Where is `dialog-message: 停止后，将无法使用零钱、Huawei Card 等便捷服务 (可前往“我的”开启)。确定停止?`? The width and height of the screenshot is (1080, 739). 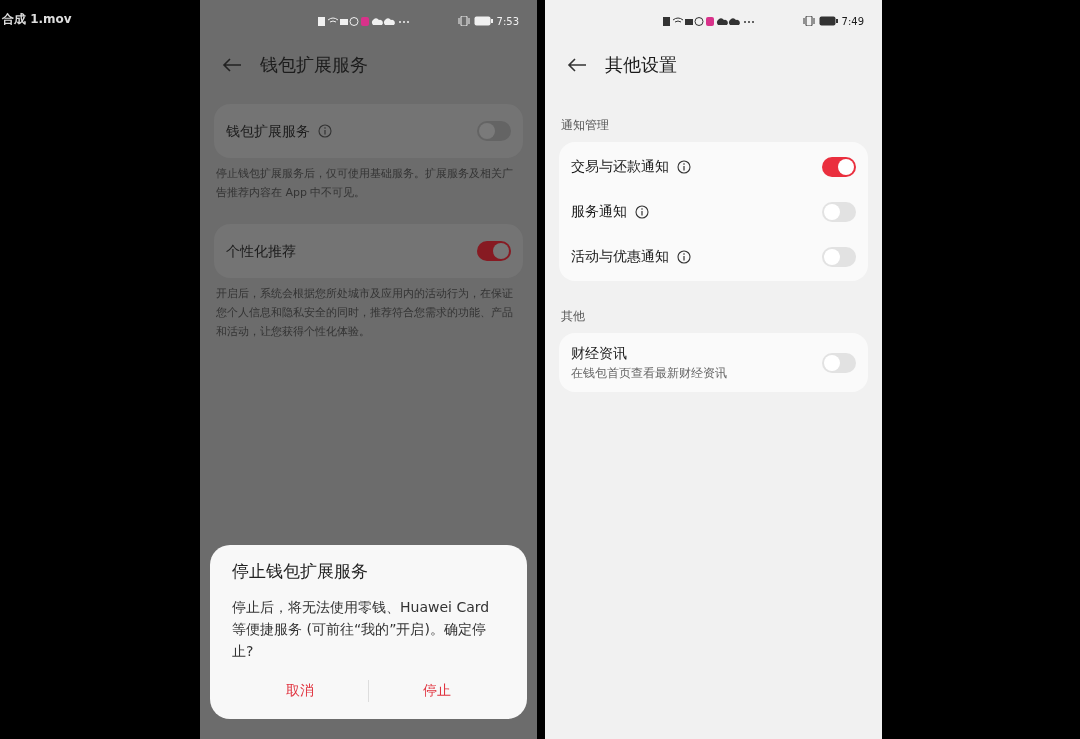
dialog-message: 停止后，将无法使用零钱、Huawei Card 等便捷服务 (可前往“我的”开启)。确定停止? is located at coordinates (361, 629).